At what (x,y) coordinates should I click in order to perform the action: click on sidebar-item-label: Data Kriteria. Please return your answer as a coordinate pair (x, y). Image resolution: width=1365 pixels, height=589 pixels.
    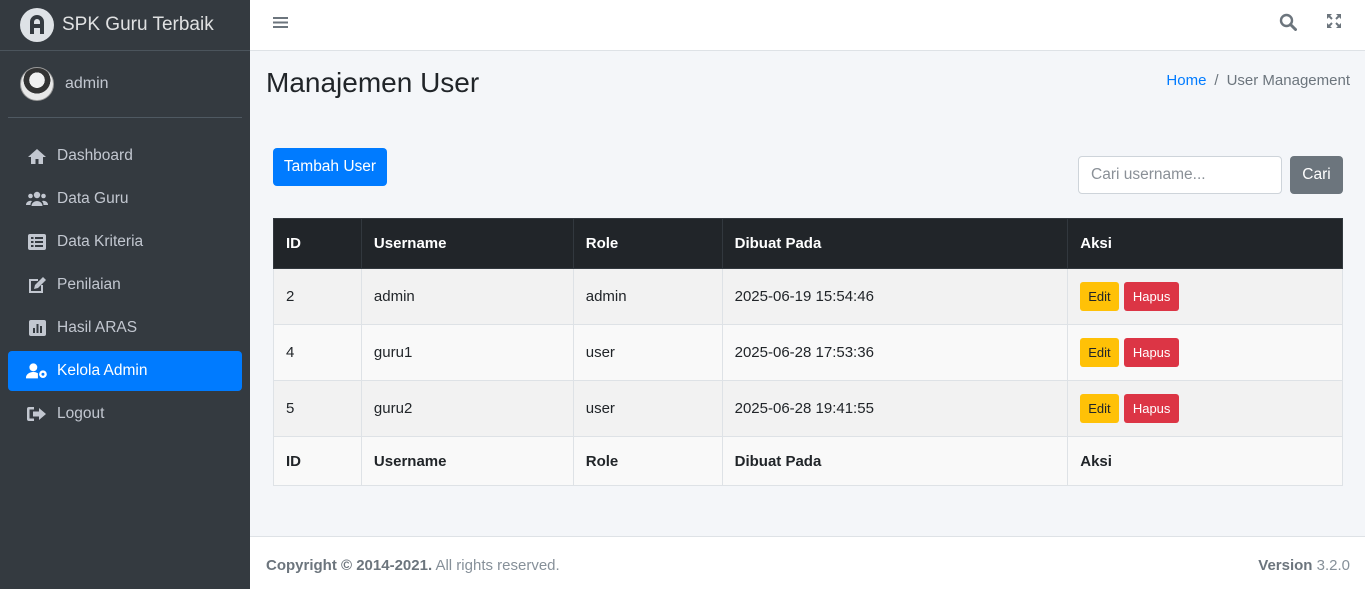
    Looking at the image, I should click on (100, 241).